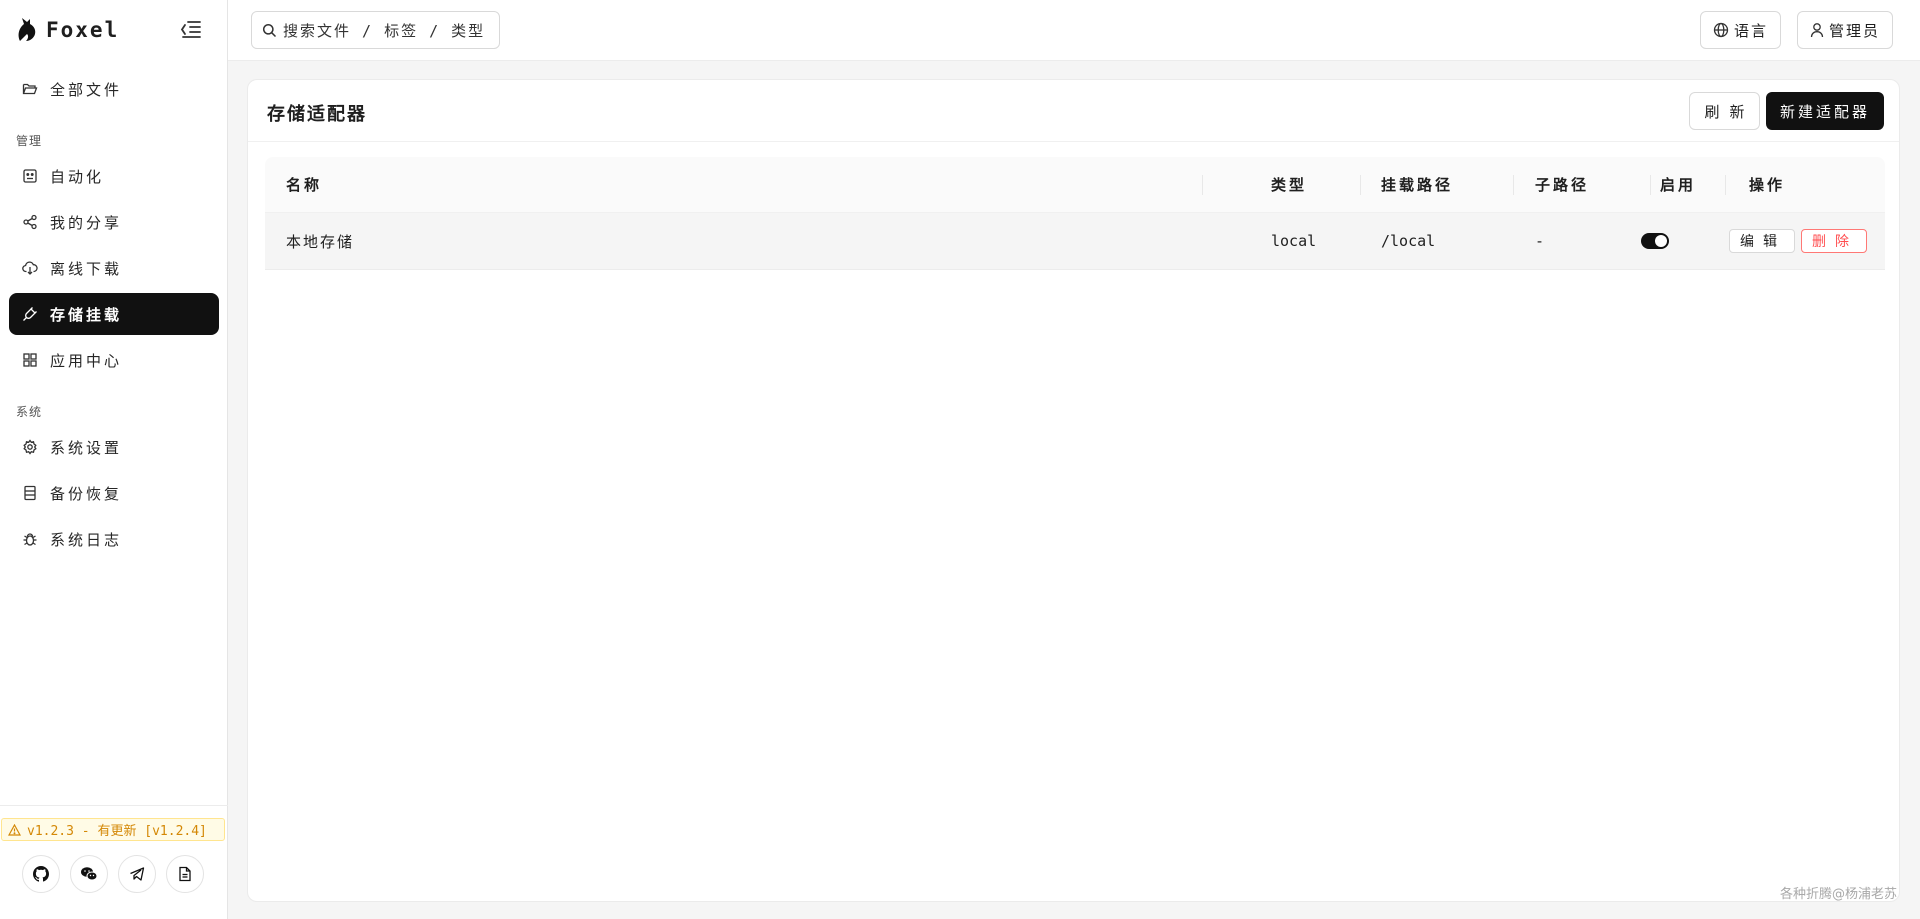 The height and width of the screenshot is (919, 1920). I want to click on sidebar-item-label: 我的分享, so click(86, 222).